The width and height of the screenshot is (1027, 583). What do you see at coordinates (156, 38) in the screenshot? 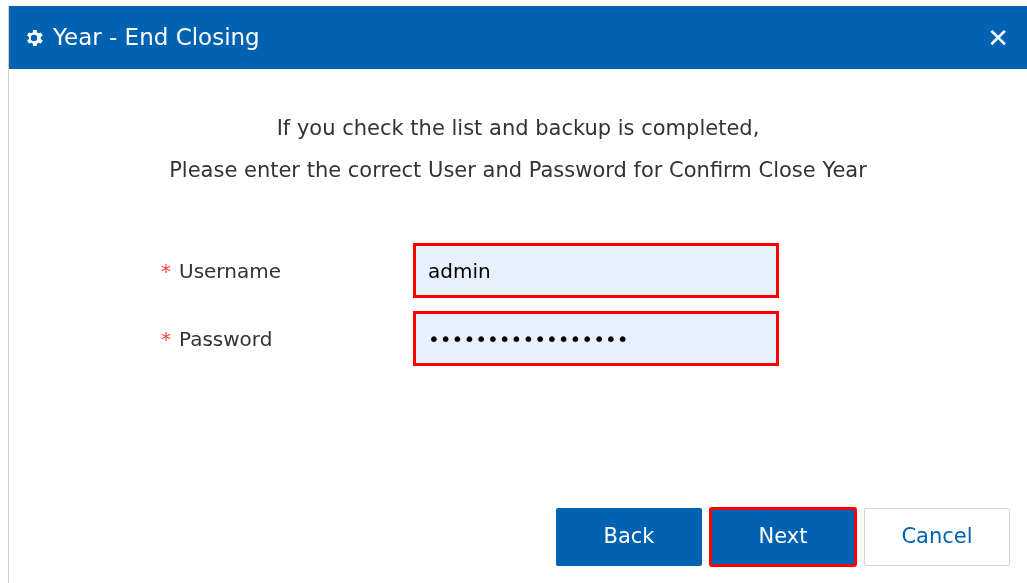
I see `window-title: Year - End Closing` at bounding box center [156, 38].